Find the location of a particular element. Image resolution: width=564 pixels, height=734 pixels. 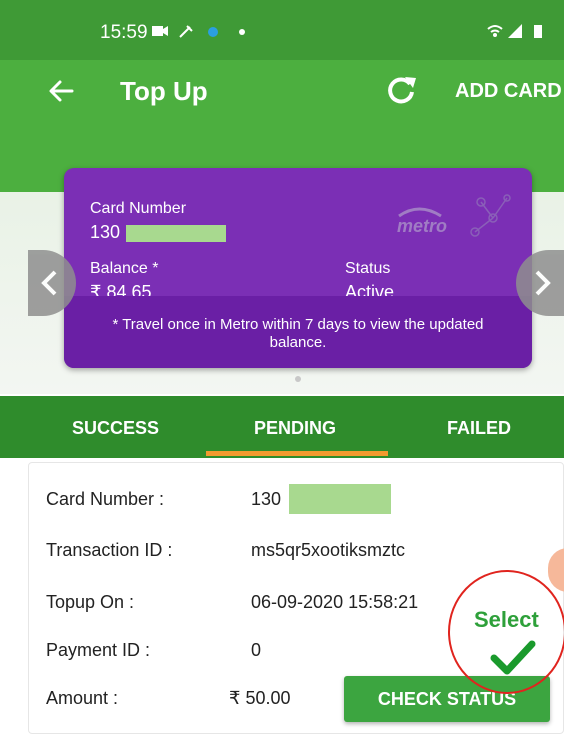

checkmark-icon is located at coordinates (513, 657).